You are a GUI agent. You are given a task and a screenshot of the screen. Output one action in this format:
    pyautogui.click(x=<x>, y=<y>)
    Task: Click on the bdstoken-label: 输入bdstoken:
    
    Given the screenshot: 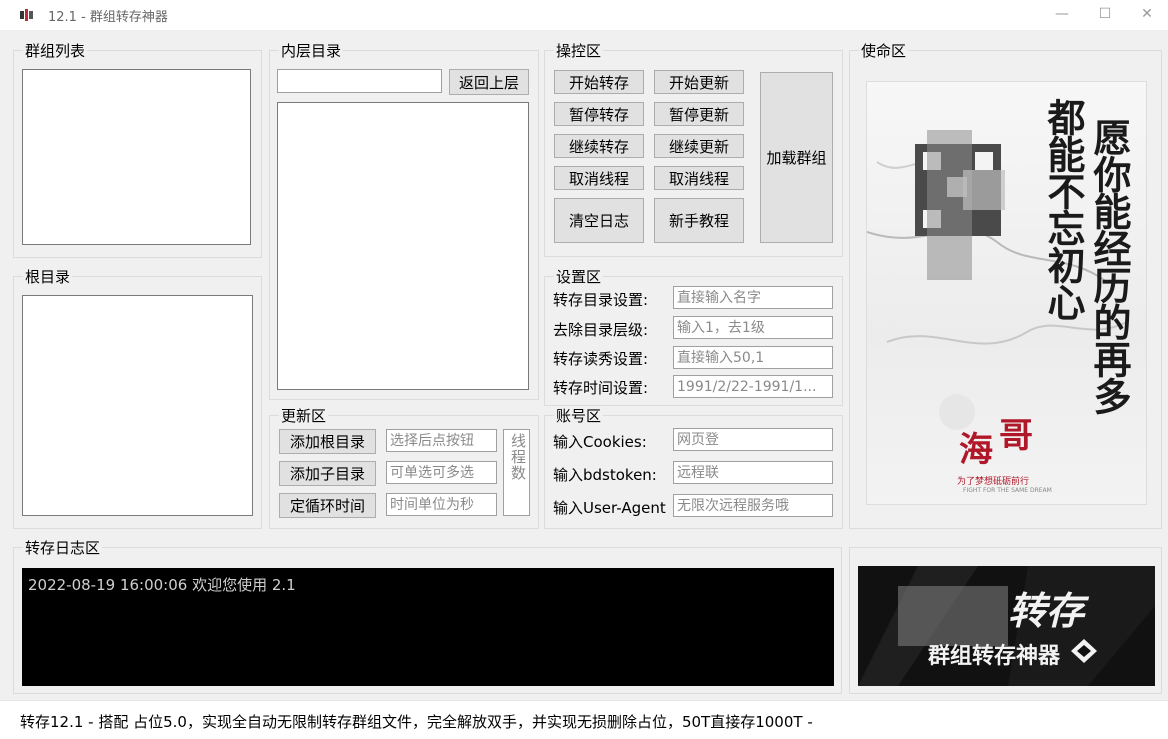 What is the action you would take?
    pyautogui.click(x=605, y=475)
    